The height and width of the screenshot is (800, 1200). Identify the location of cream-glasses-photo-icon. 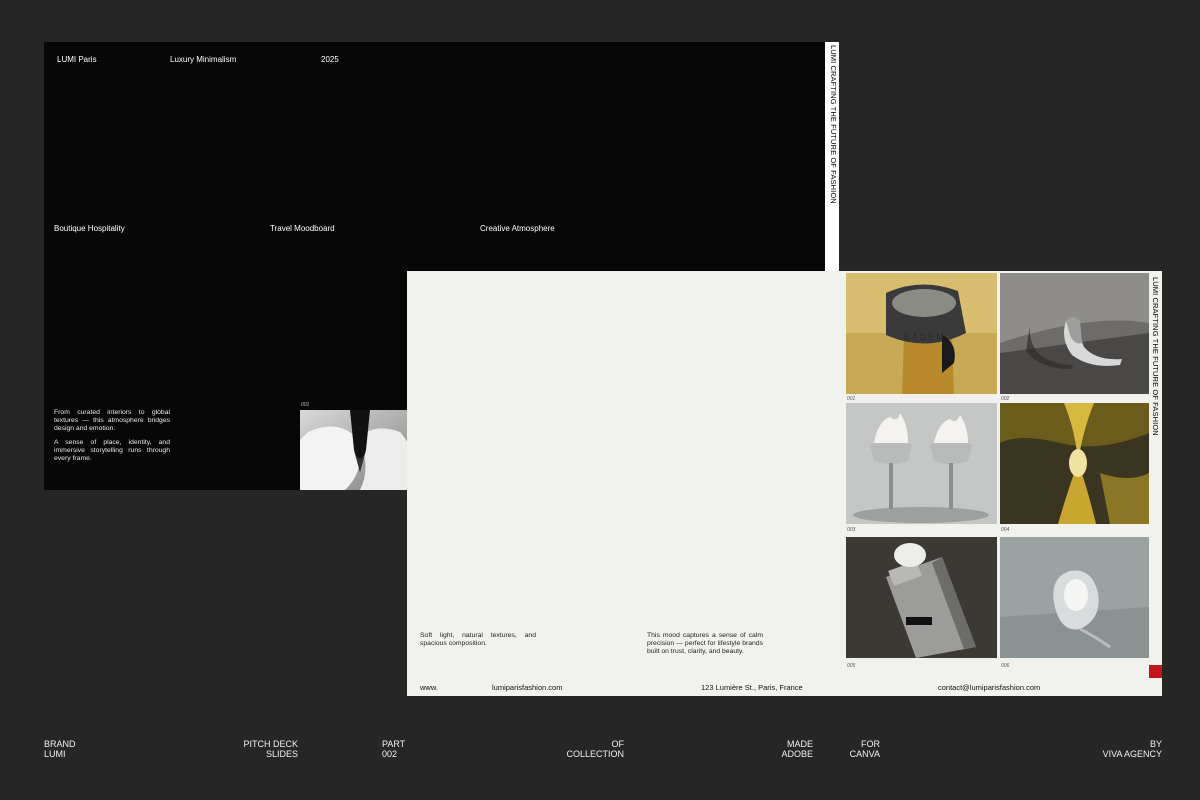
(921, 463).